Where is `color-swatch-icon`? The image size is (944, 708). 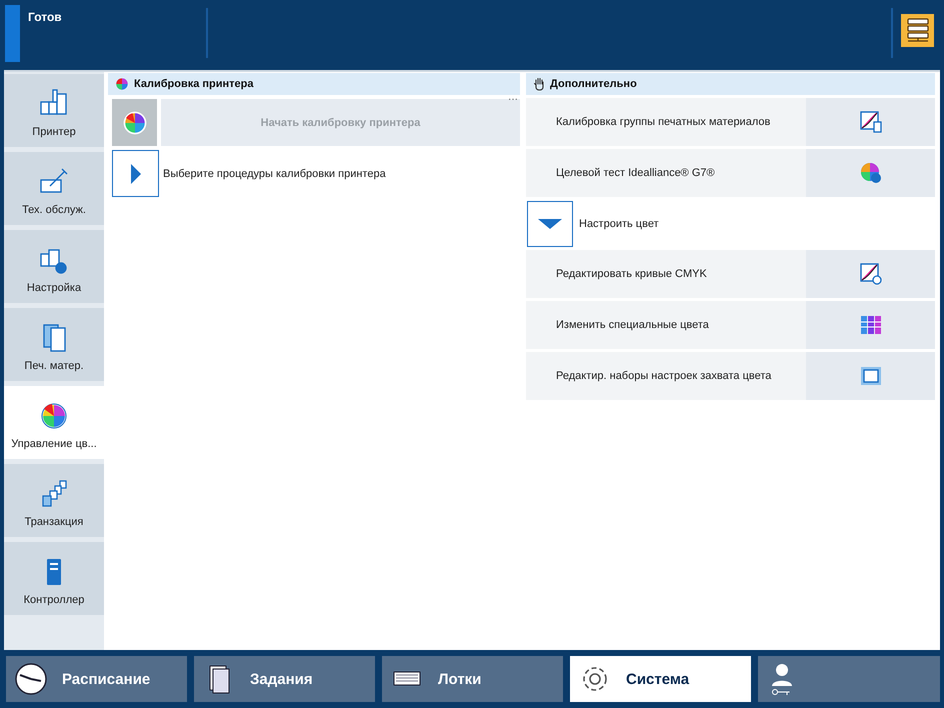 color-swatch-icon is located at coordinates (870, 325).